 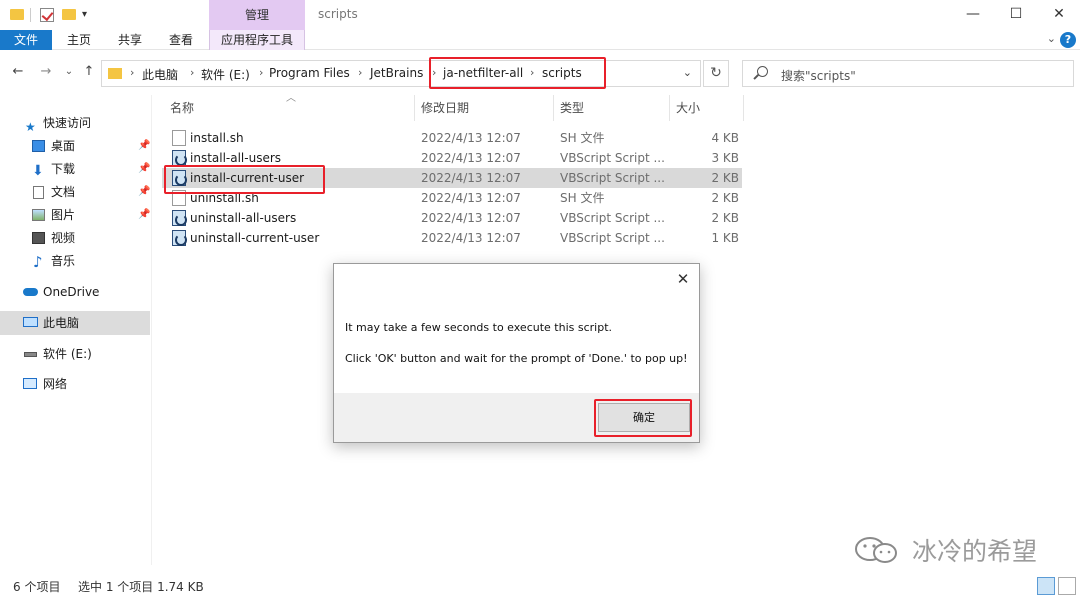 I want to click on address-dropdown-chevron-icon: ⌄, so click(x=687, y=72).